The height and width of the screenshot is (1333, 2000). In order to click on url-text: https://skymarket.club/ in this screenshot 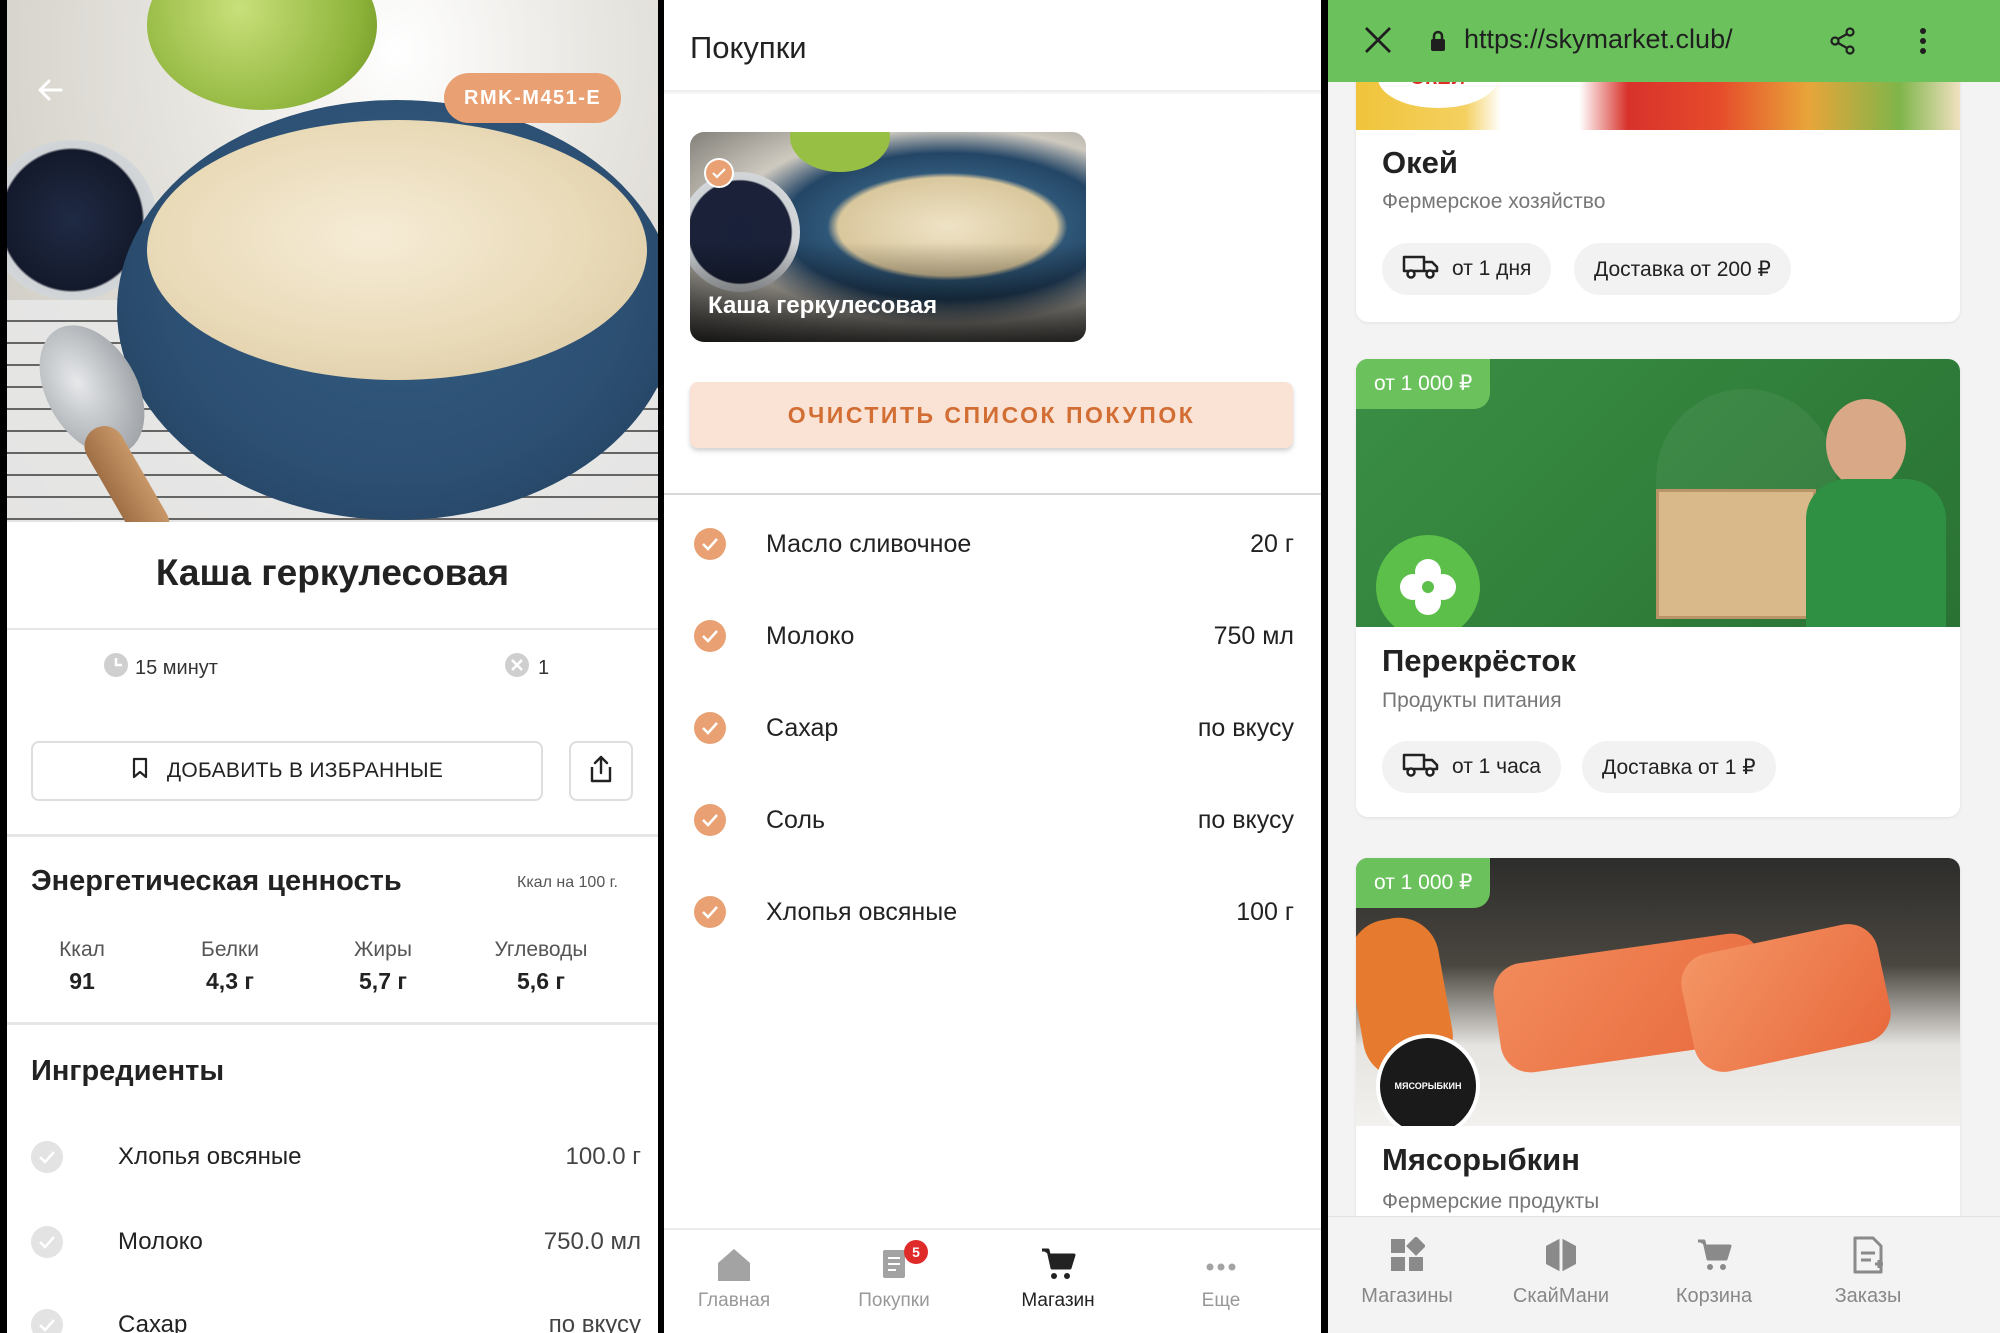, I will do `click(1598, 39)`.